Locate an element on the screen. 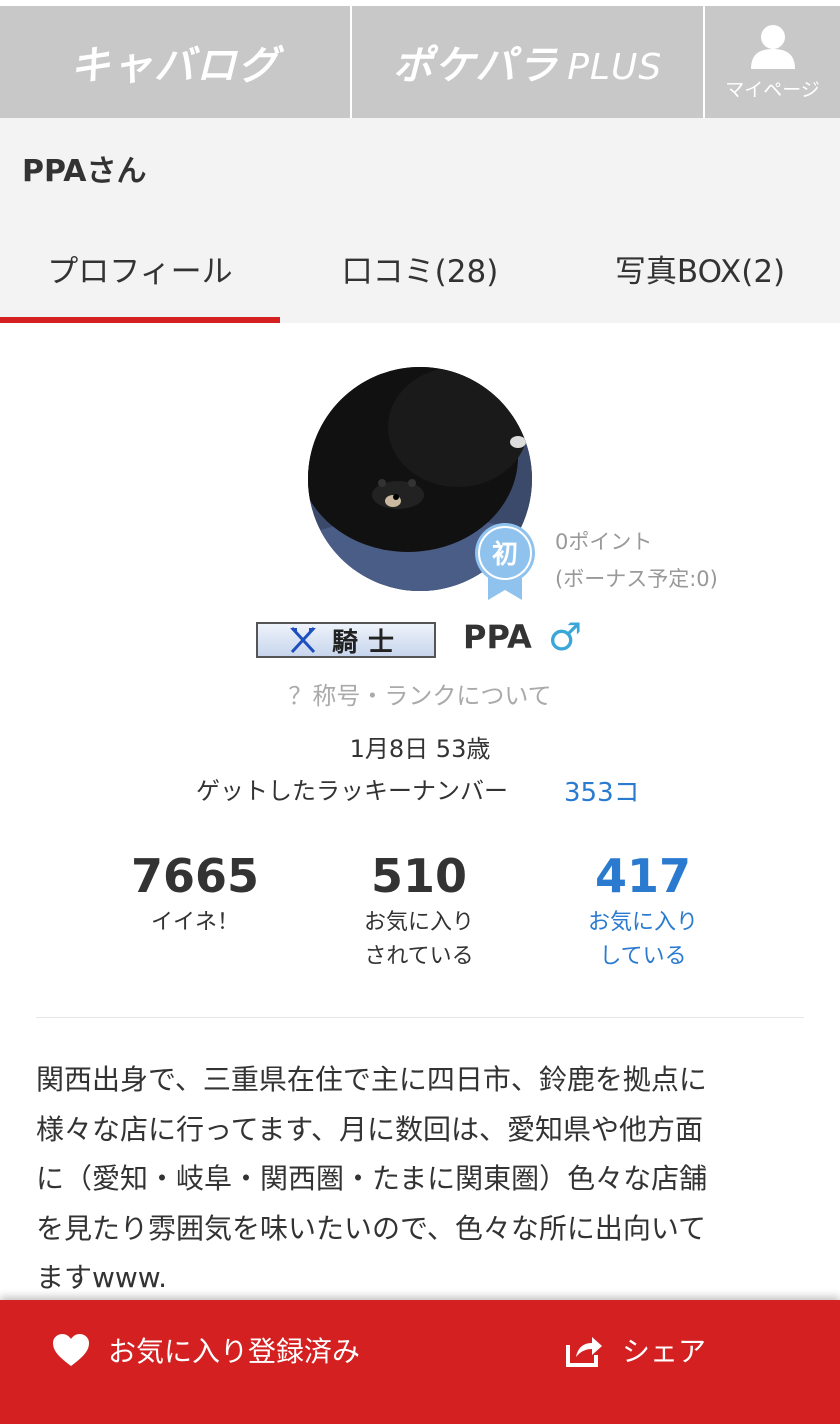  bio-line: 様々な店に行ってます、月に数回は、愛知県や他方面 is located at coordinates (369, 1129).